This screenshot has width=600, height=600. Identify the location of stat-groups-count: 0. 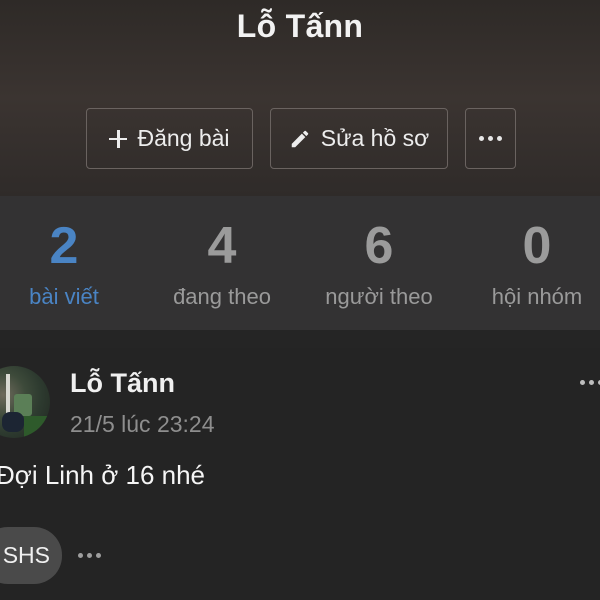
(537, 246).